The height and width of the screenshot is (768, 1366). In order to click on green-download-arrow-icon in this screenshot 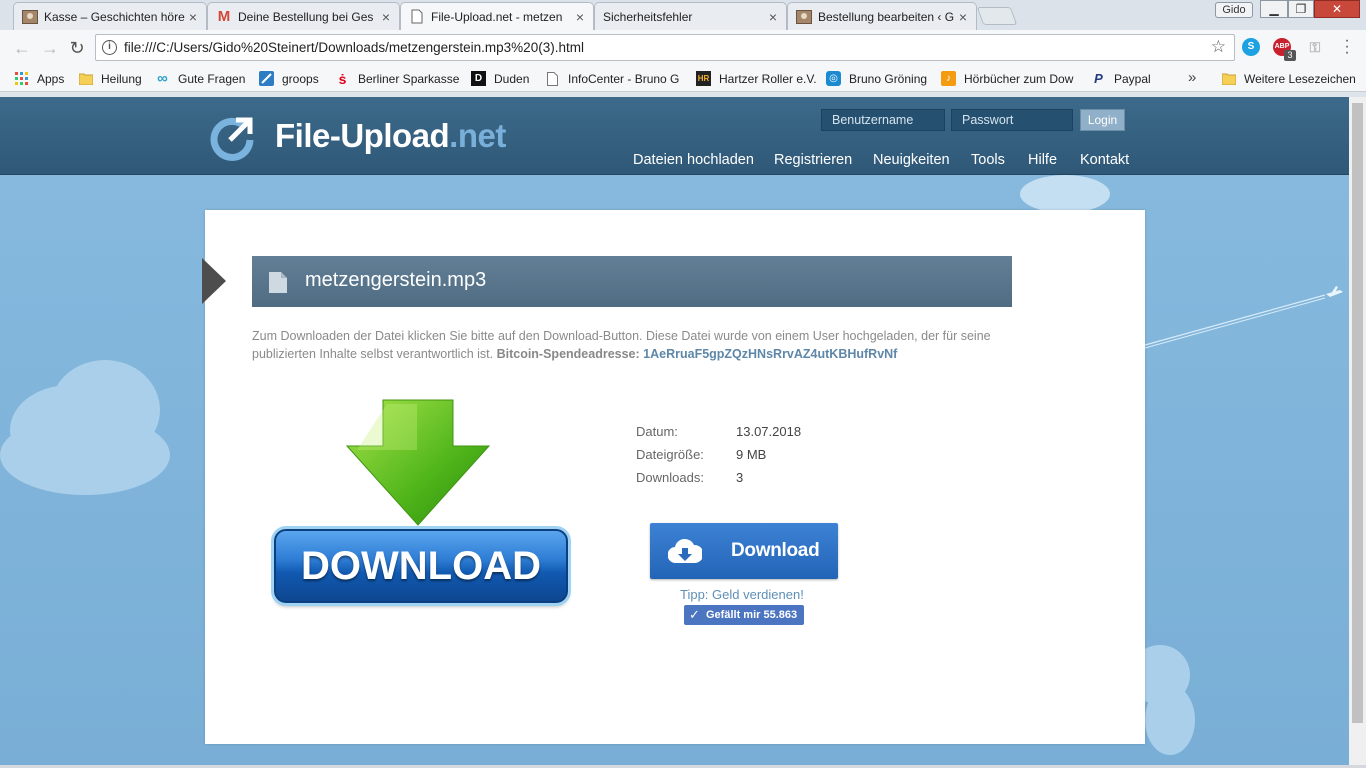, I will do `click(418, 463)`.